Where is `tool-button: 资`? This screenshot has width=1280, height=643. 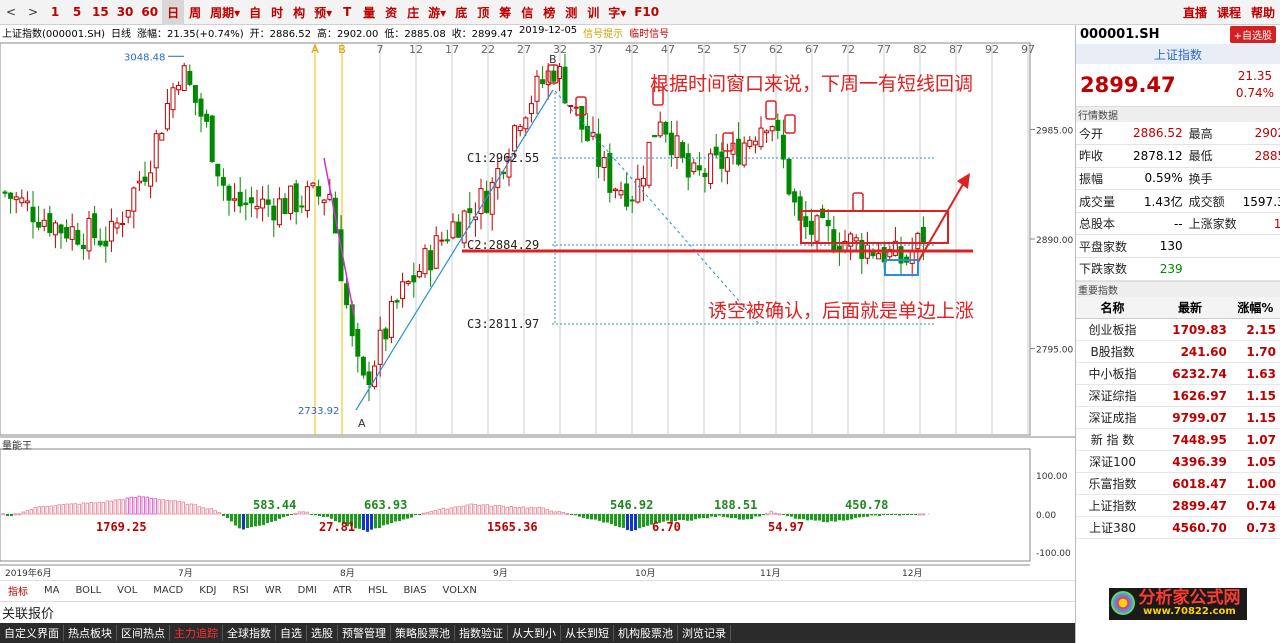
tool-button: 资 is located at coordinates (391, 12).